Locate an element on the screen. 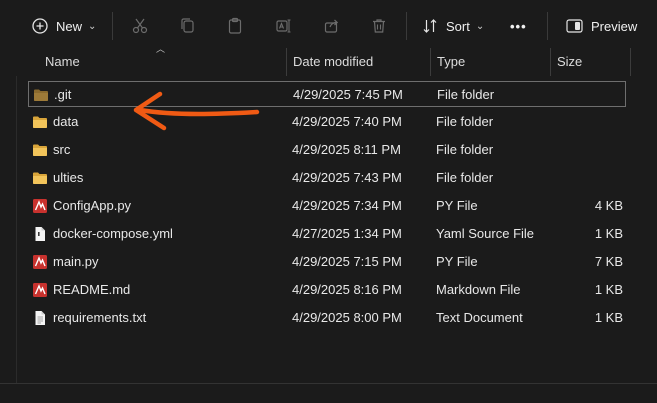  share-button is located at coordinates (332, 26).